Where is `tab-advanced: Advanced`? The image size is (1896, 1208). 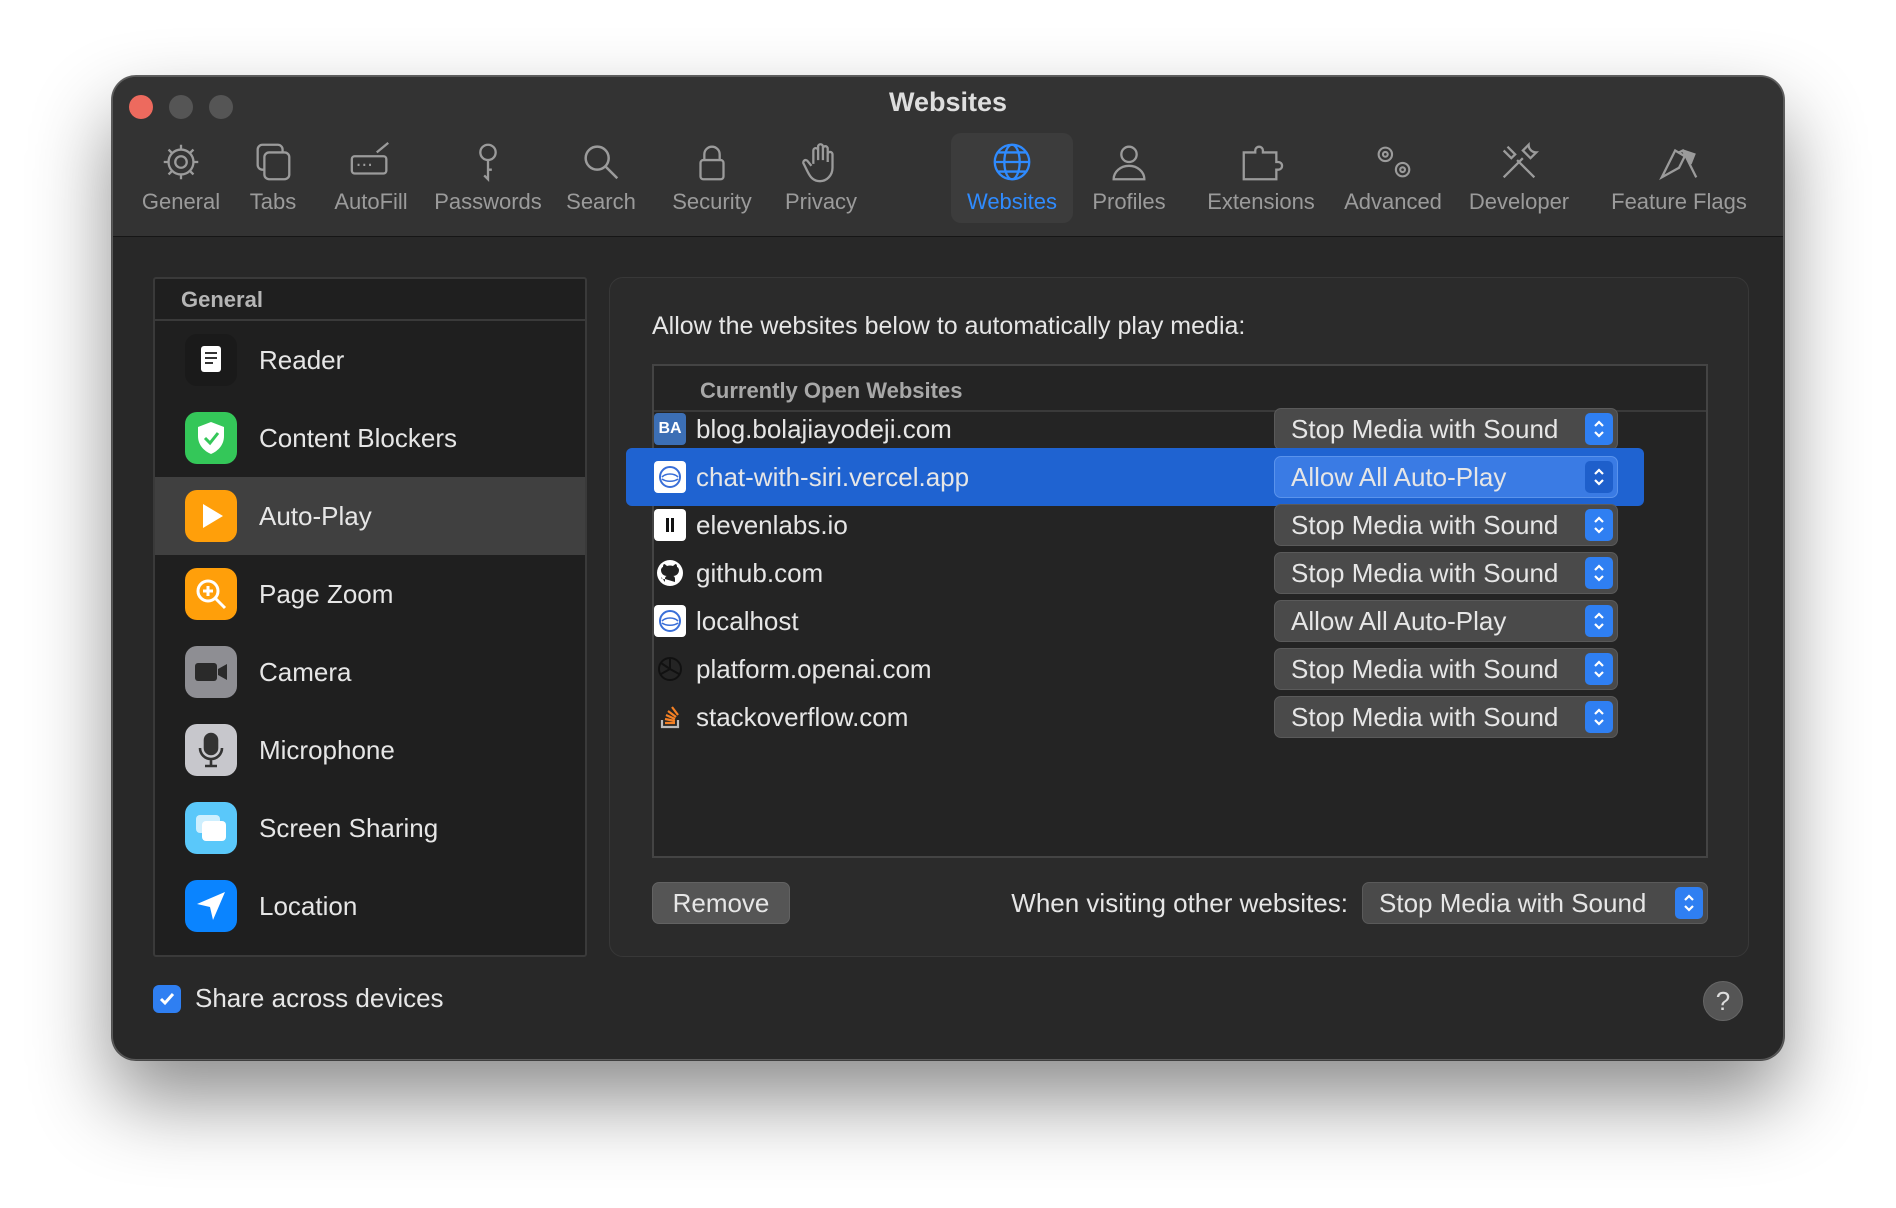
tab-advanced: Advanced is located at coordinates (1393, 178).